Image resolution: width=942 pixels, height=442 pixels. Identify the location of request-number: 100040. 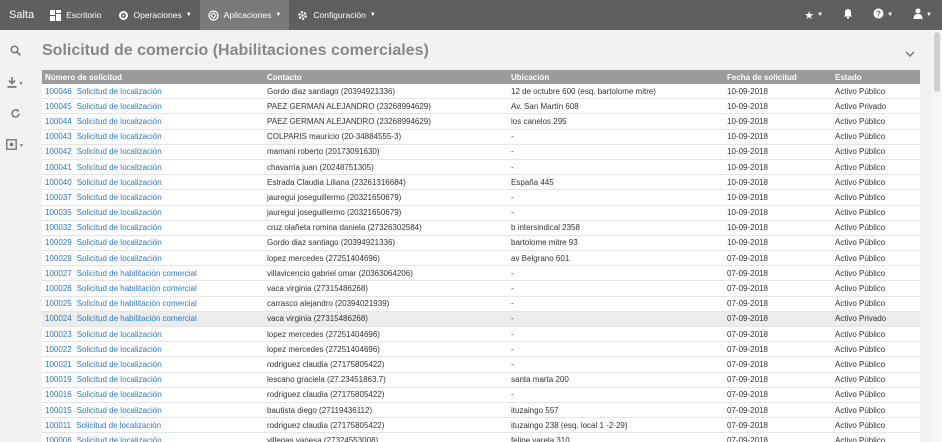
(58, 182).